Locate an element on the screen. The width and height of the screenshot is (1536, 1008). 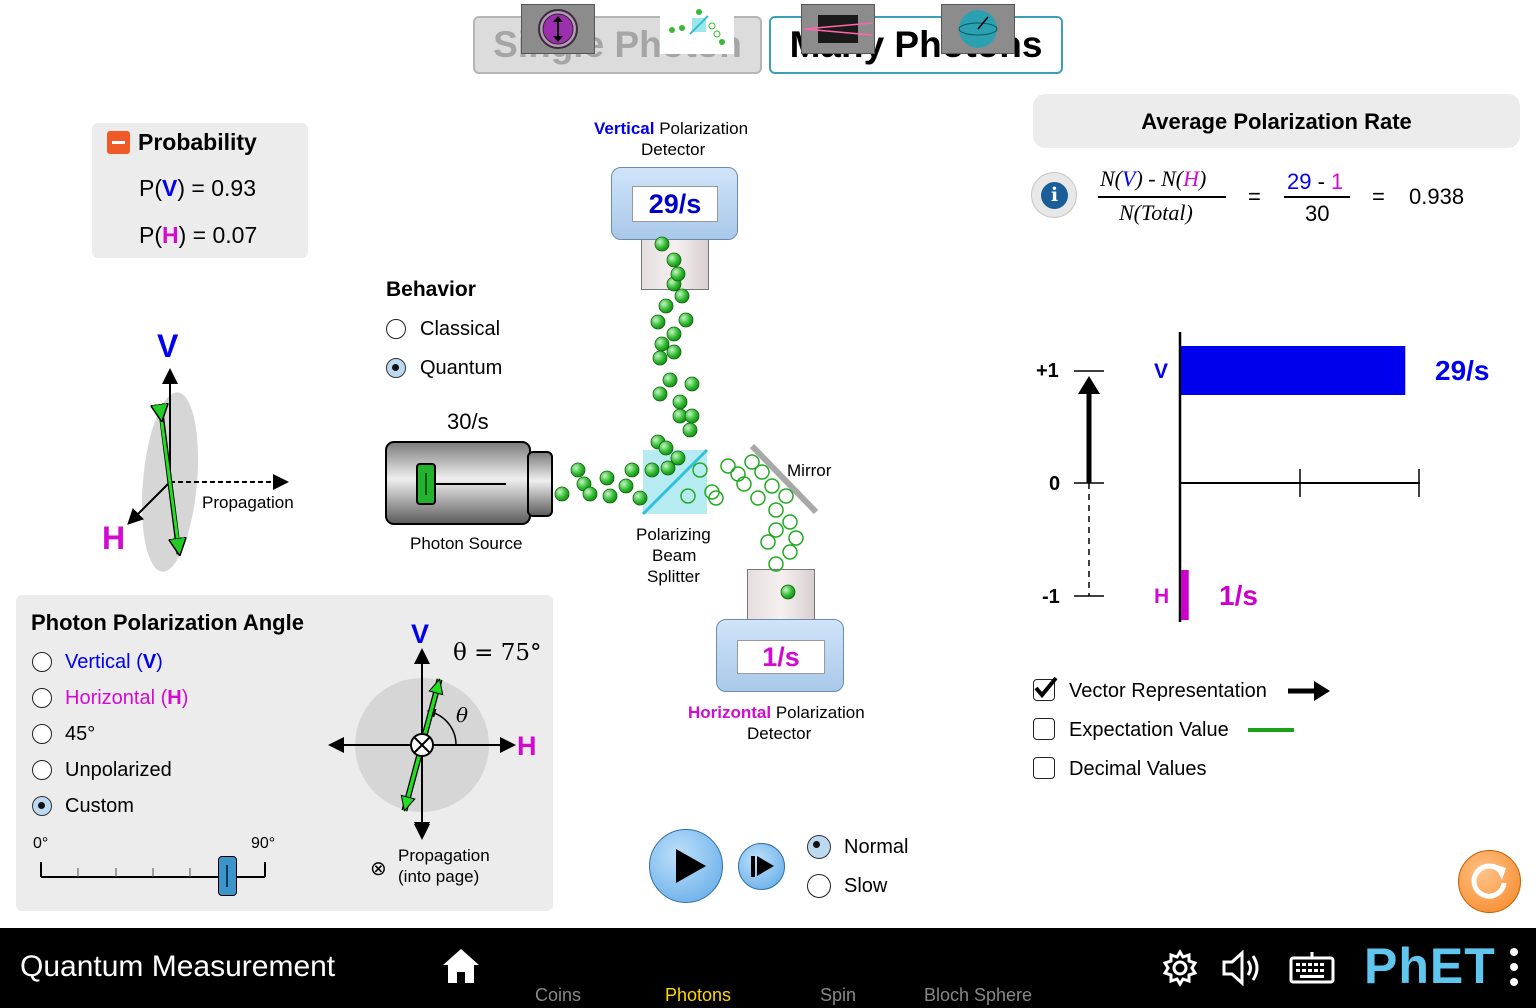
minus-icon is located at coordinates (118, 142).